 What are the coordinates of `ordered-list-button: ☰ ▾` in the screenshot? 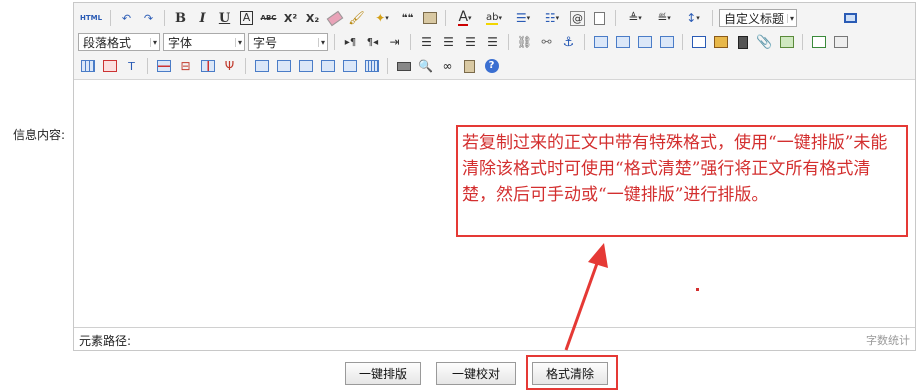 It's located at (523, 18).